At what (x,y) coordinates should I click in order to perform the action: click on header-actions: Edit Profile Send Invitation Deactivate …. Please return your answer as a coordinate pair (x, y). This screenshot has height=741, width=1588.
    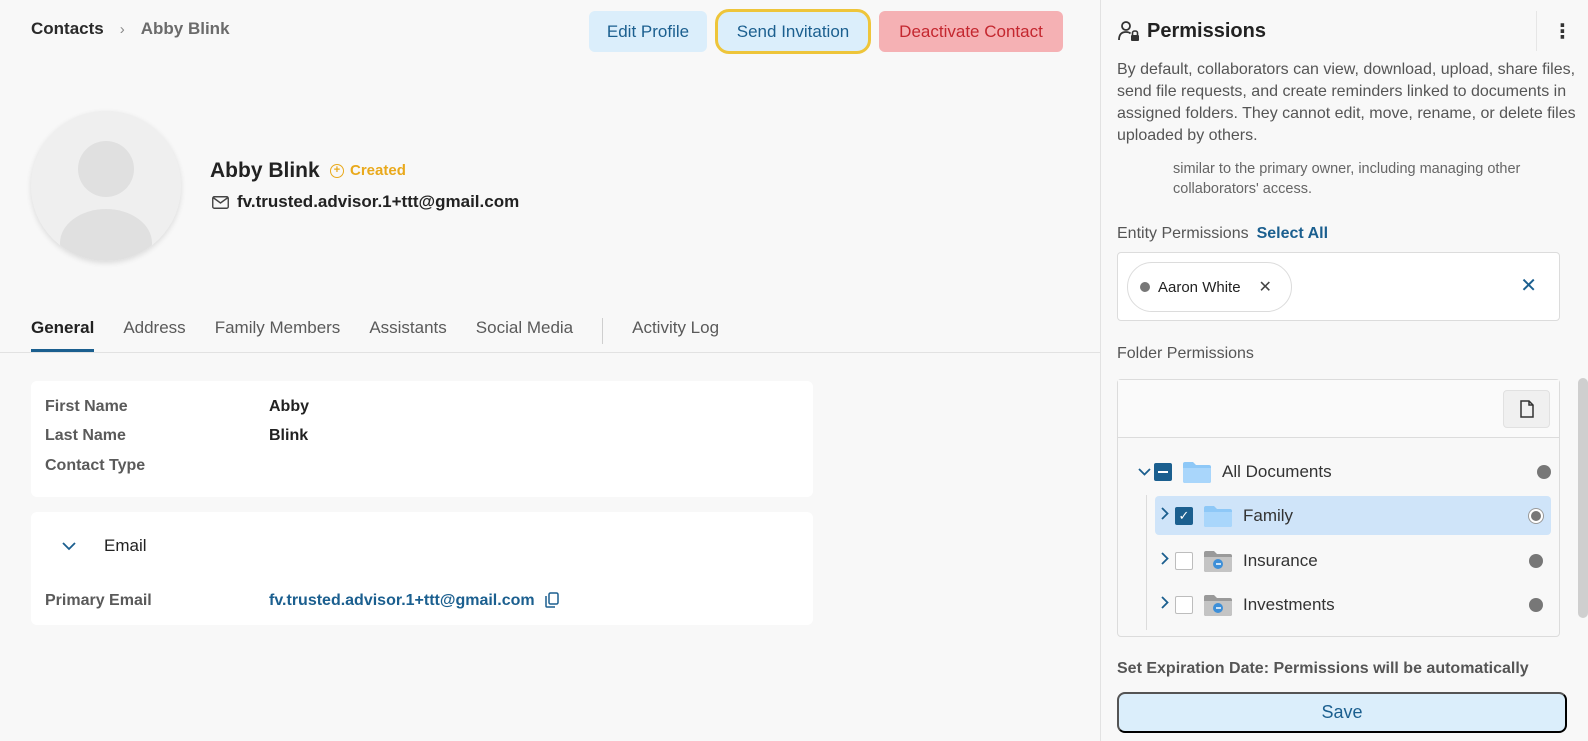
    Looking at the image, I should click on (826, 31).